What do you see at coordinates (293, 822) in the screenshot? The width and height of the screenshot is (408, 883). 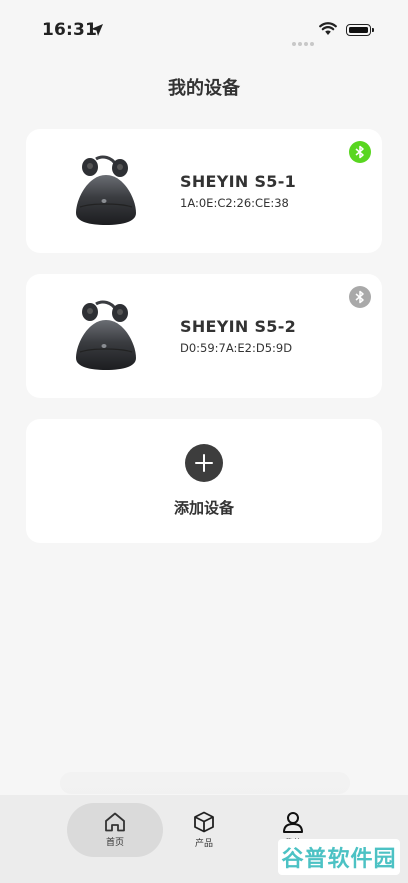 I see `person-icon` at bounding box center [293, 822].